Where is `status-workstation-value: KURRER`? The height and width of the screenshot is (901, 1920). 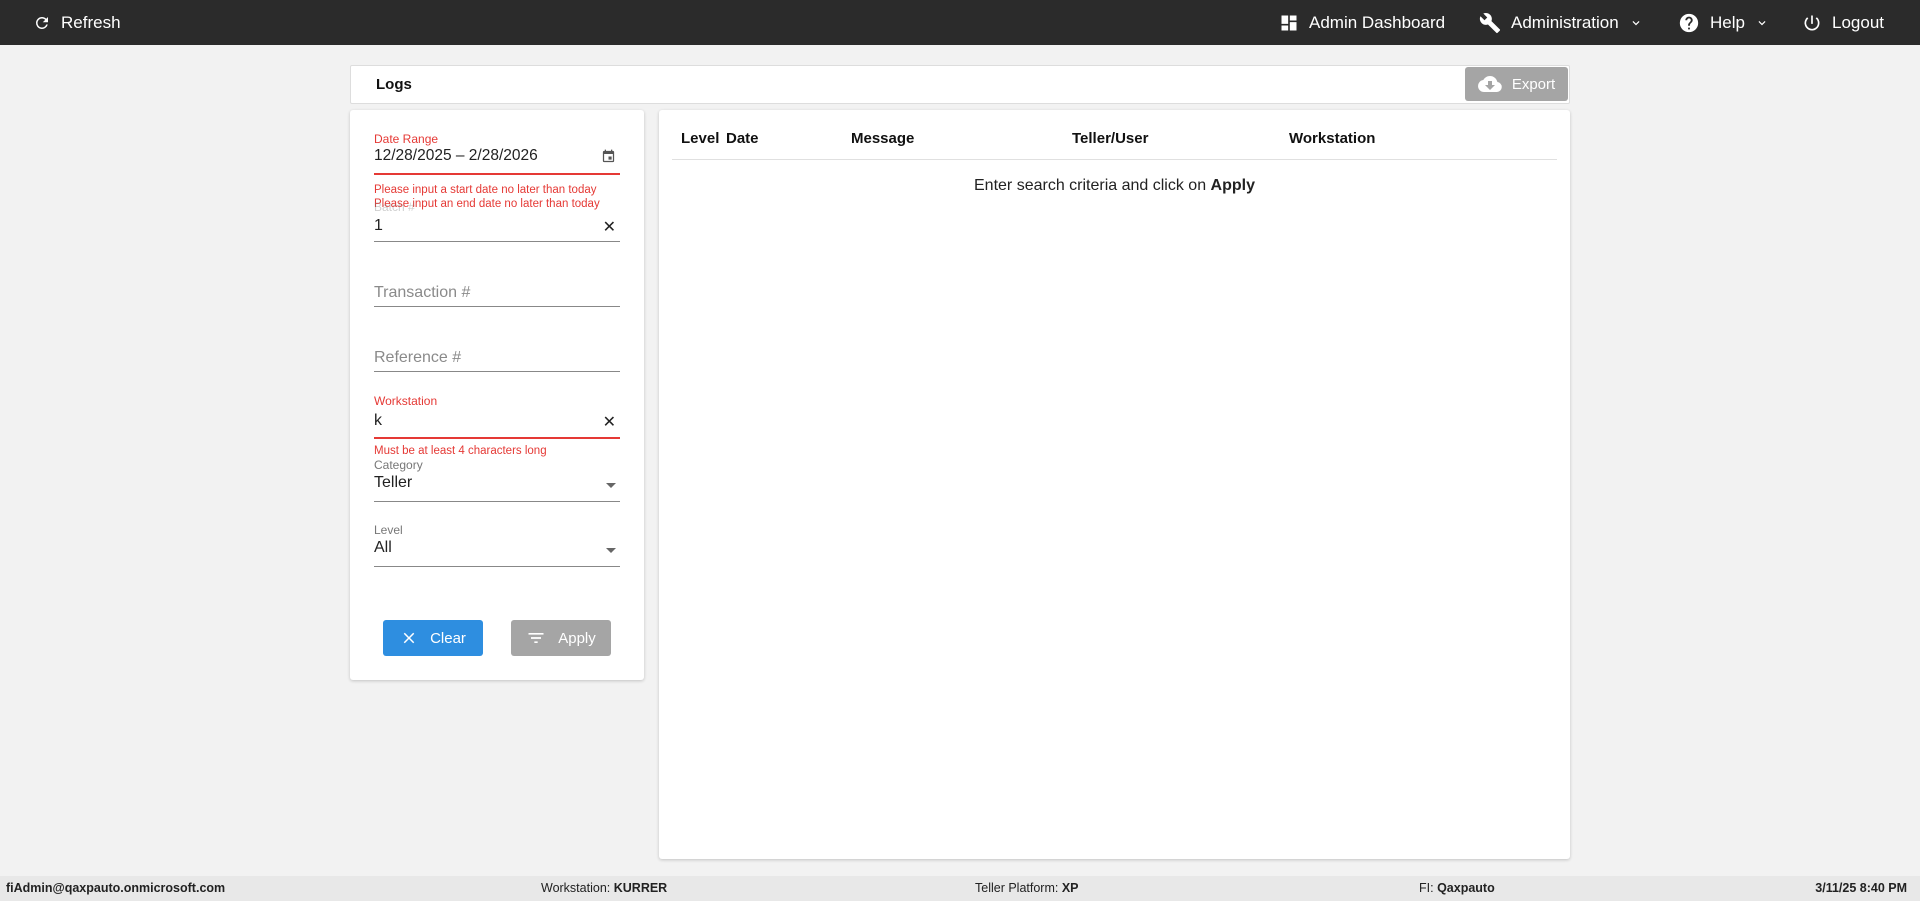 status-workstation-value: KURRER is located at coordinates (640, 888).